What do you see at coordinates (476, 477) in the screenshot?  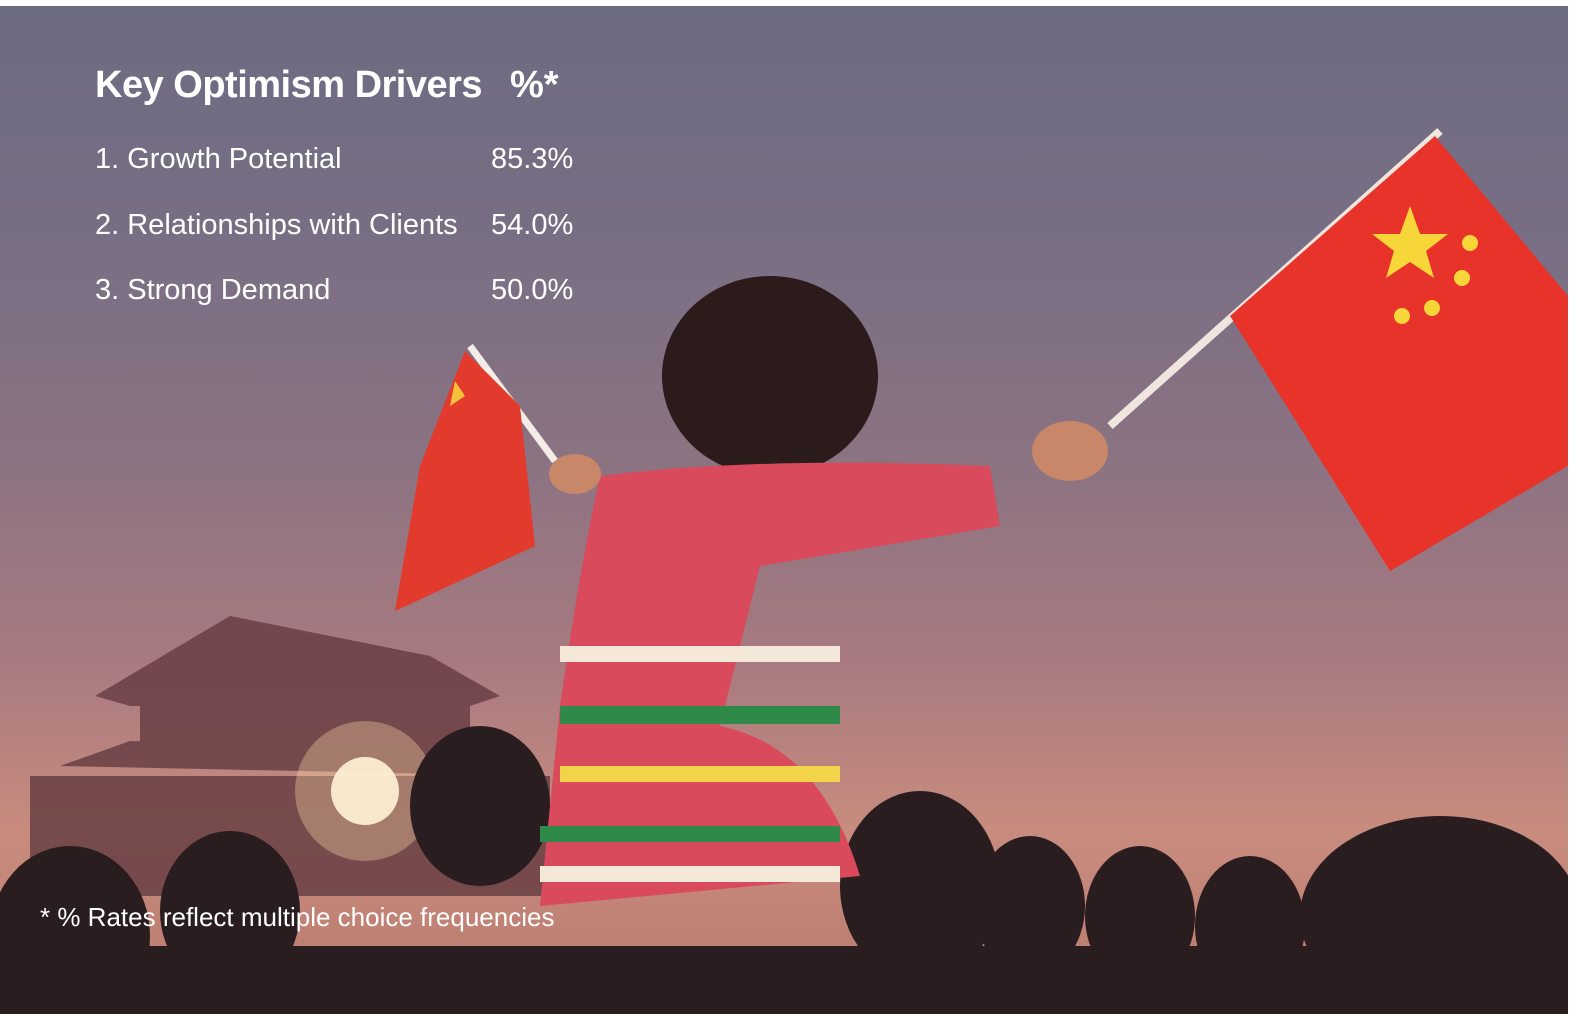 I see `small-flag` at bounding box center [476, 477].